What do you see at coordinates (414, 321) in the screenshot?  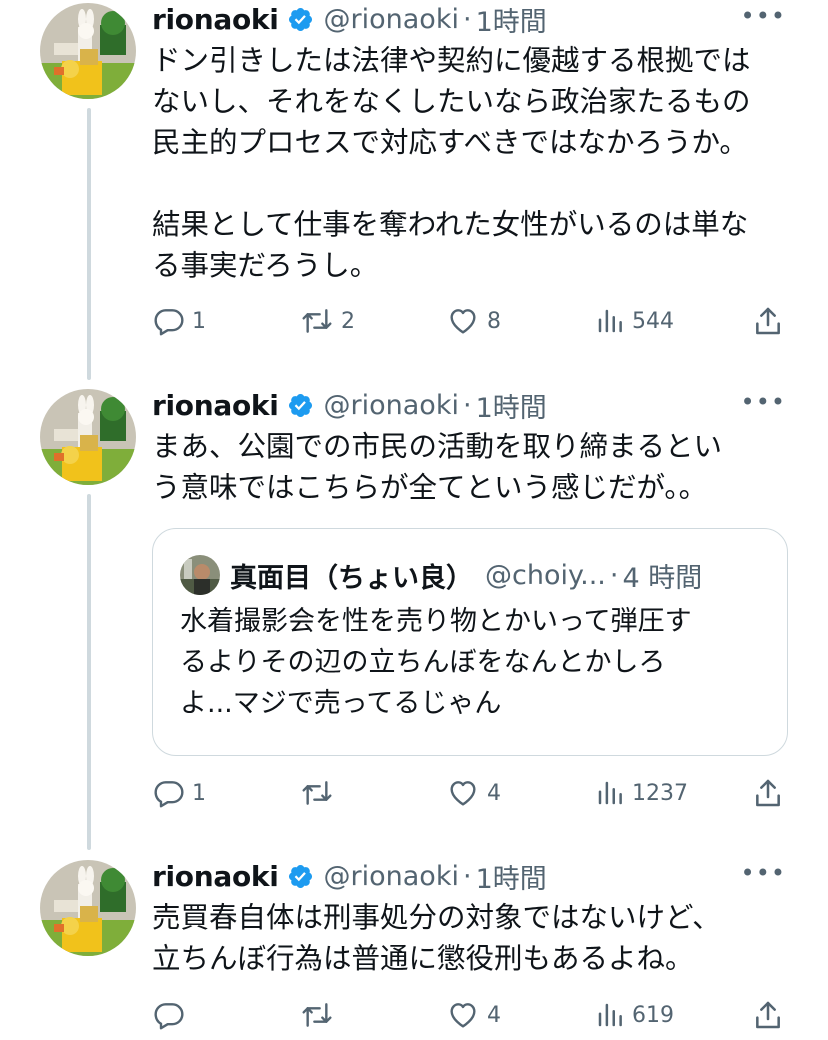 I see `action-bar: 1 2 8 544` at bounding box center [414, 321].